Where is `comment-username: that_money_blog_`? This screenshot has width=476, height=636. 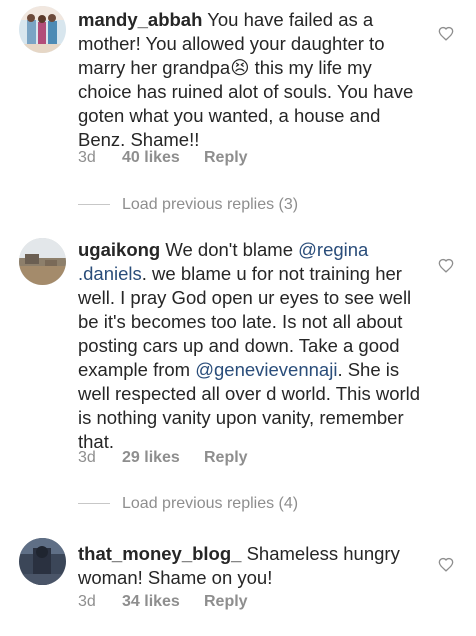
comment-username: that_money_blog_ is located at coordinates (159, 553).